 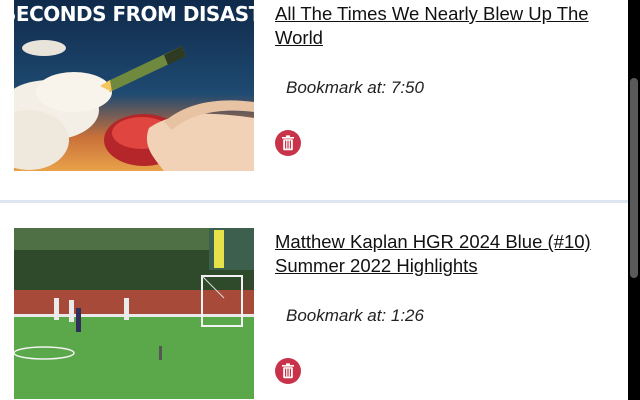 I want to click on scrollbar, so click(x=634, y=200).